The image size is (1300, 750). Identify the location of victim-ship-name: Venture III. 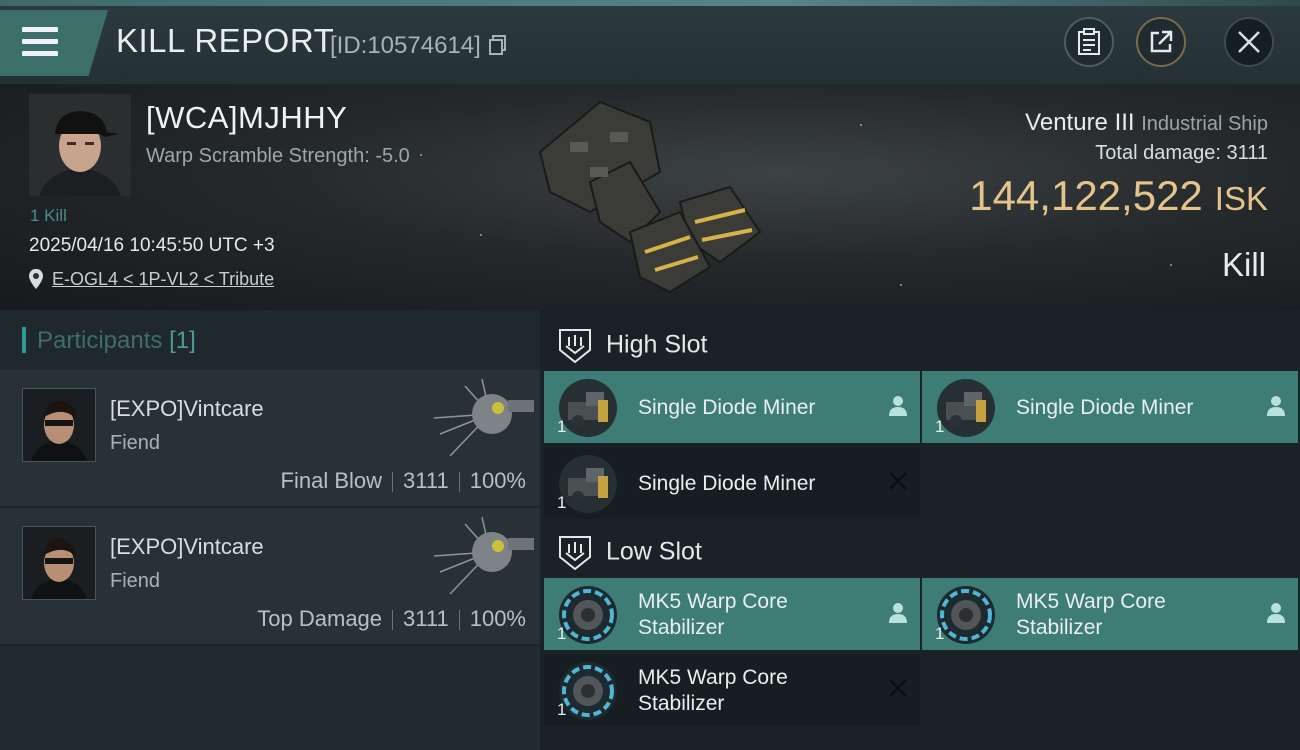
(1079, 122).